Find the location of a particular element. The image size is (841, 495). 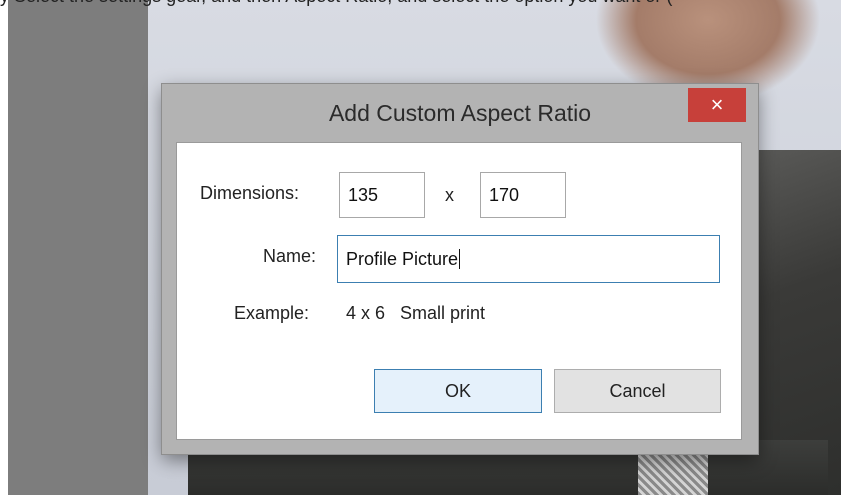

ok-button: OK is located at coordinates (458, 391).